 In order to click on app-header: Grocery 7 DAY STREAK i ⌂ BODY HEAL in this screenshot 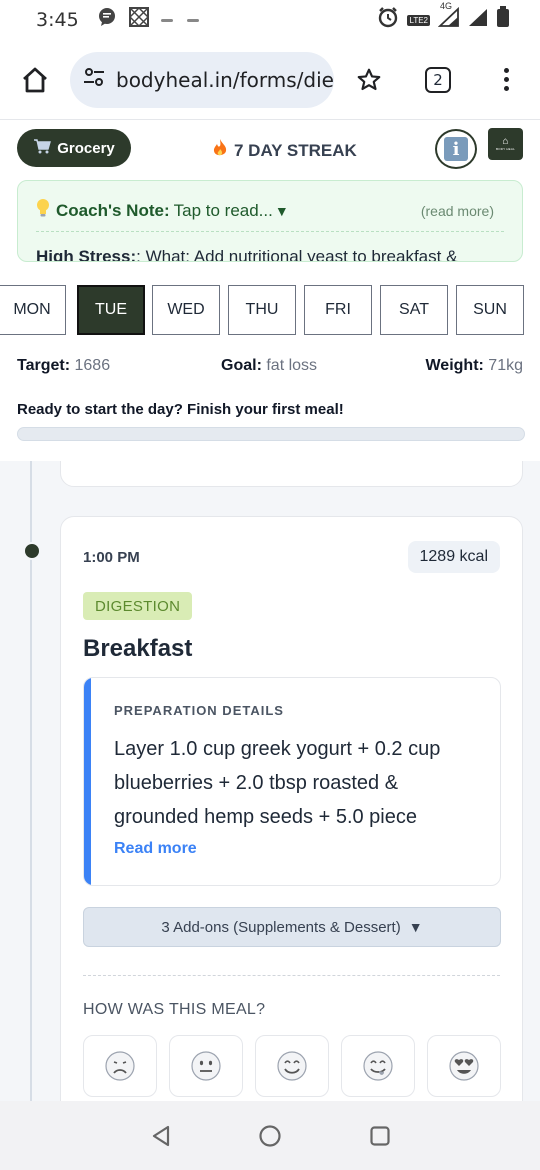, I will do `click(270, 148)`.